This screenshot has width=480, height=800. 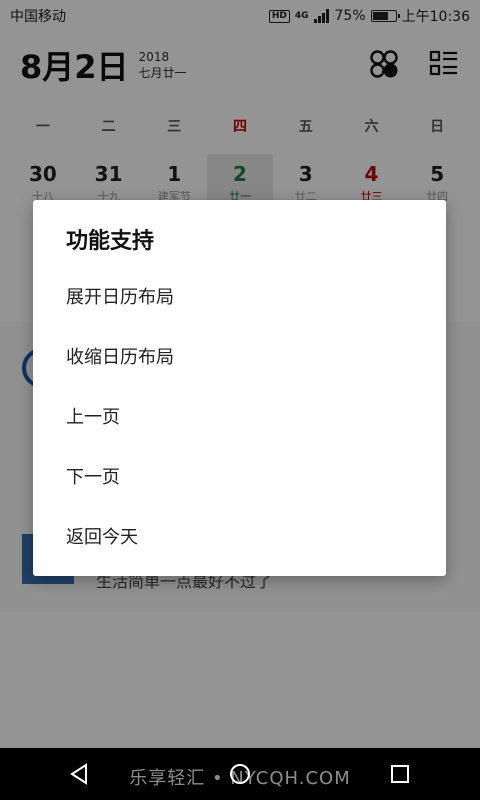 I want to click on menu-item-back-to-today: 返回今天, so click(x=239, y=538).